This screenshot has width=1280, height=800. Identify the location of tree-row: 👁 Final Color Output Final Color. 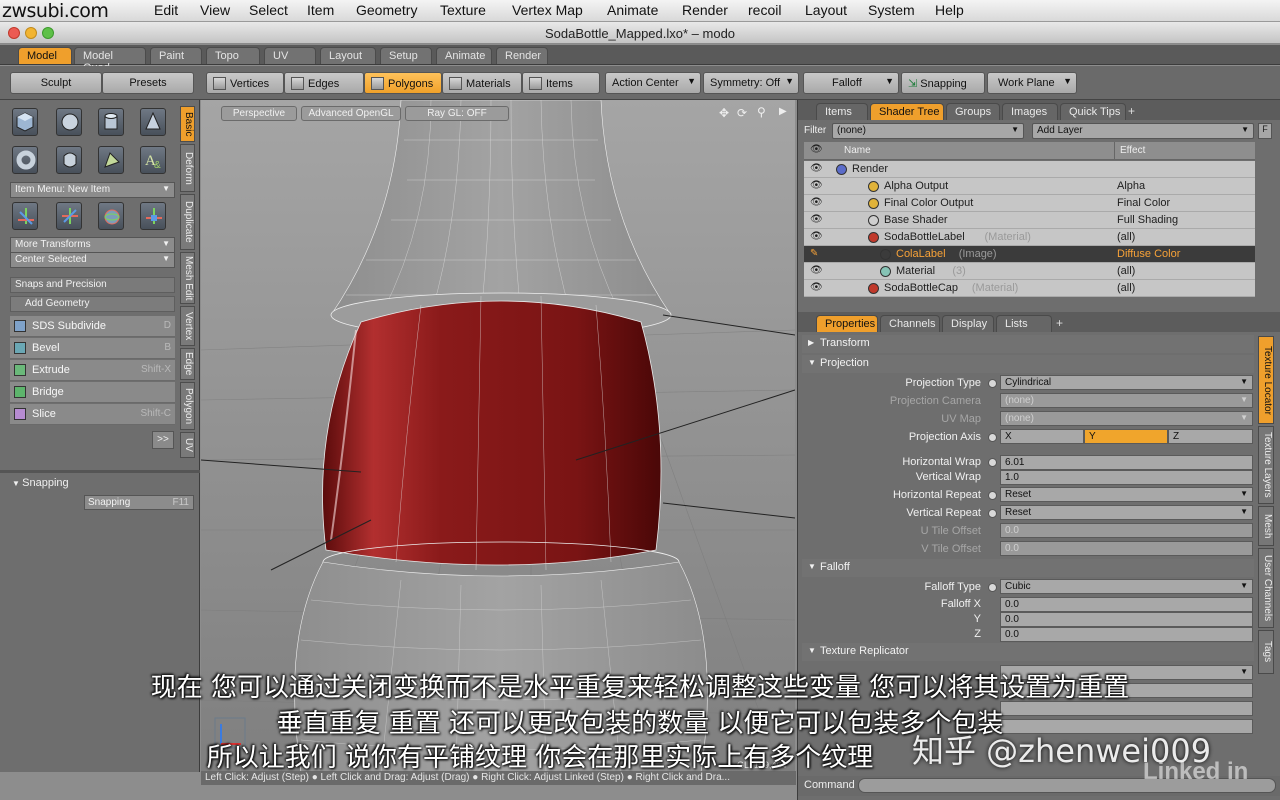
(1029, 203).